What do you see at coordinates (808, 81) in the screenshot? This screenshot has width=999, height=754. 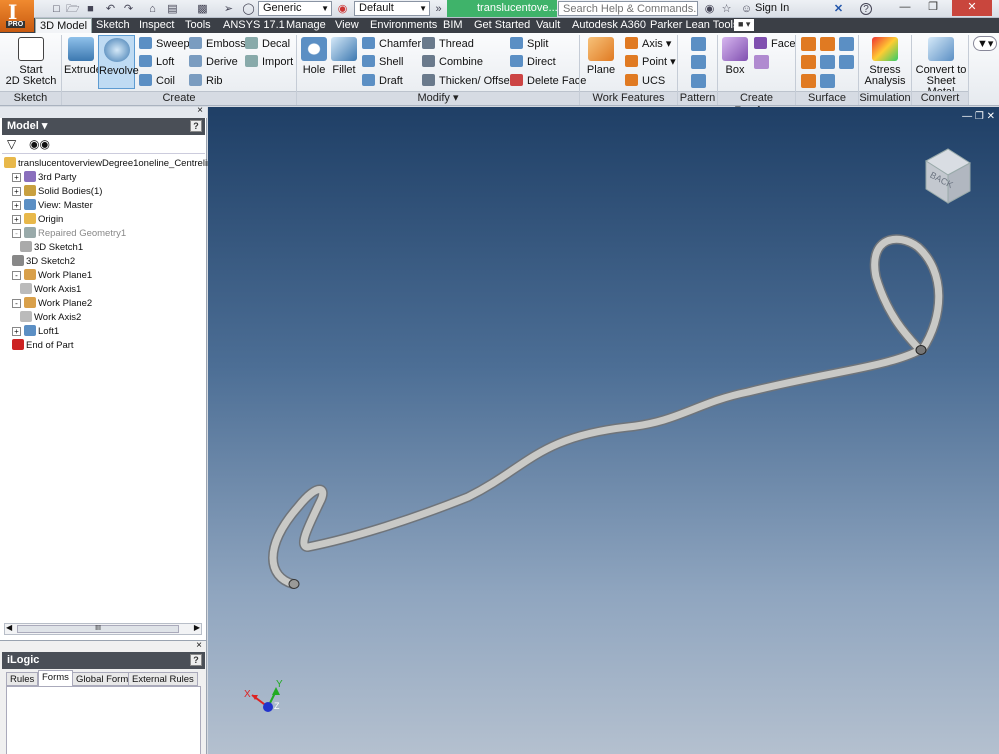 I see `repair-icon` at bounding box center [808, 81].